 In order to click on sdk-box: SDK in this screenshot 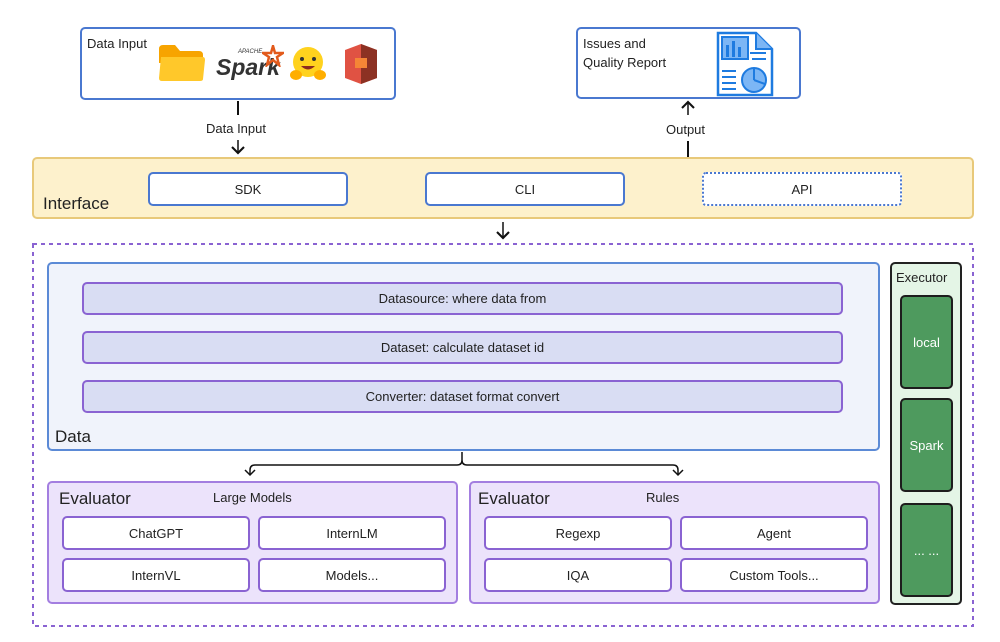, I will do `click(248, 189)`.